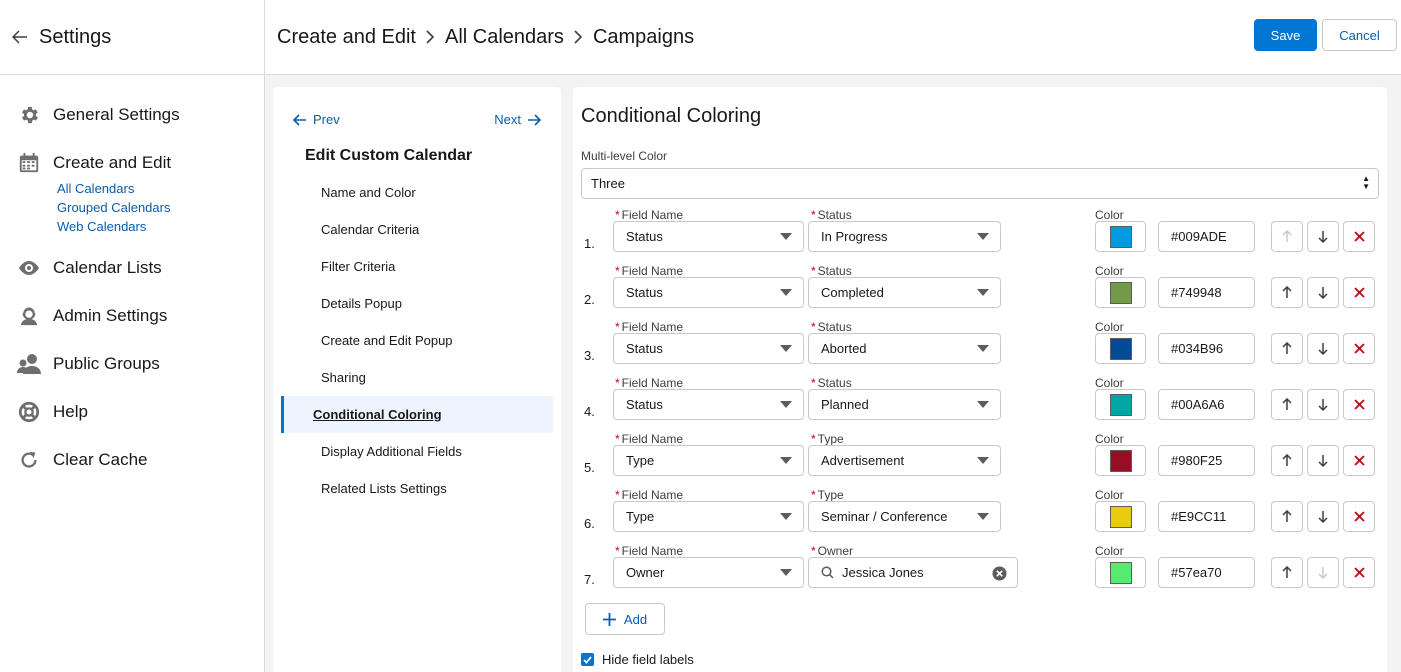 The image size is (1401, 672). I want to click on subnav-all-calendars: All Calendars, so click(160, 188).